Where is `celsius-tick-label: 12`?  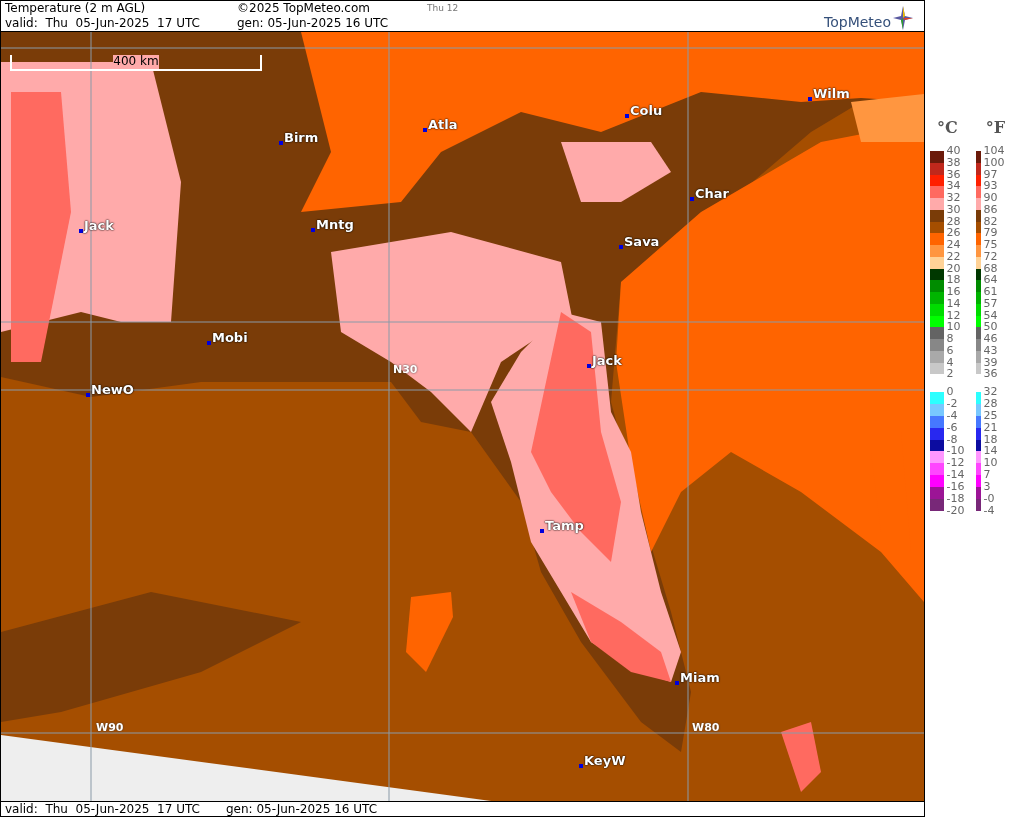
celsius-tick-label: 12 is located at coordinates (953, 315).